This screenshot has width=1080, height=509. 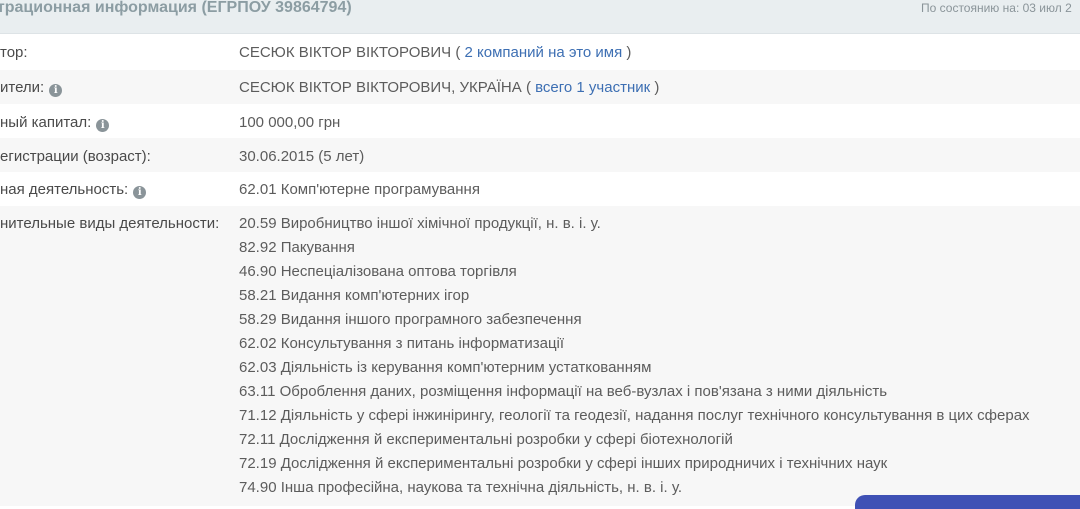 I want to click on founders-open-paren: (, so click(x=528, y=87).